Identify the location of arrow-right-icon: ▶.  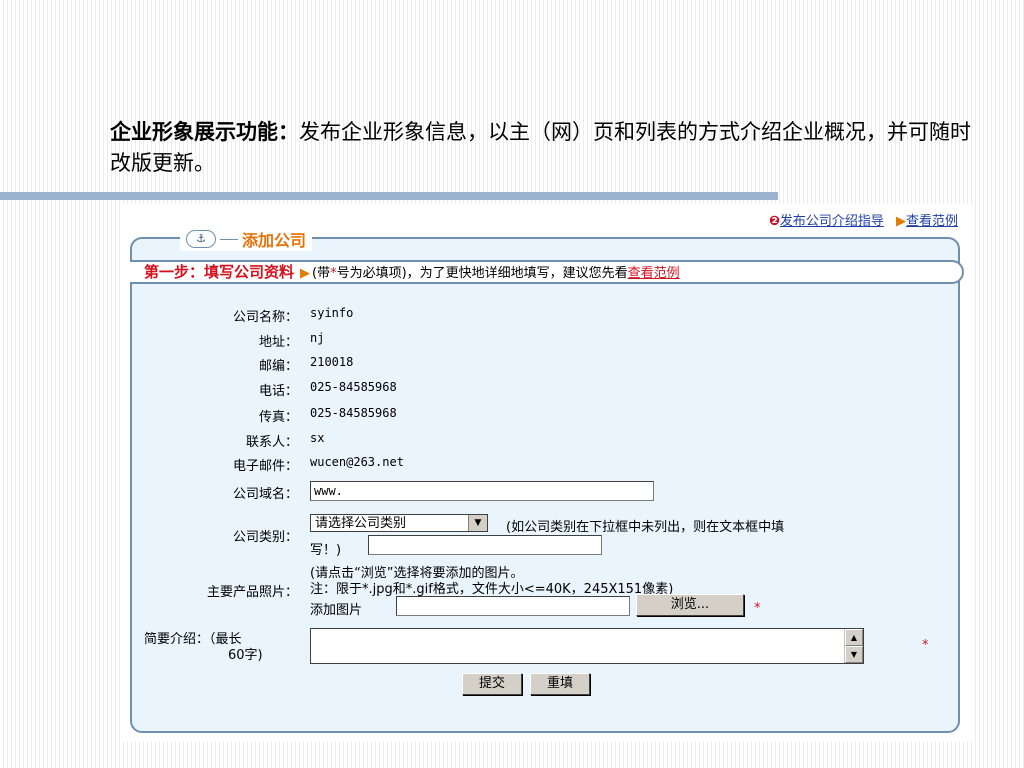
(900, 221).